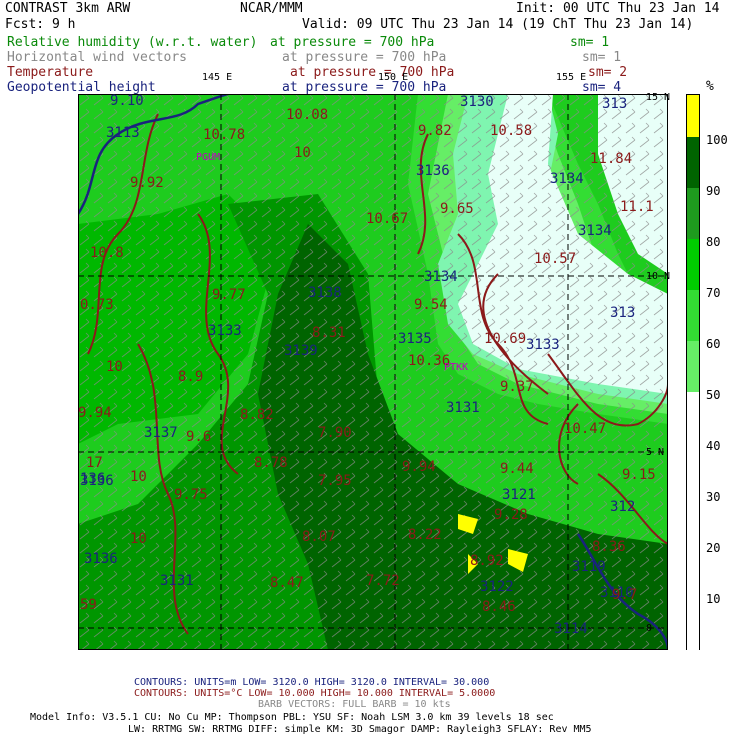 This screenshot has height=740, width=740. What do you see at coordinates (637, 207) in the screenshot?
I see `temp-label: 11.1` at bounding box center [637, 207].